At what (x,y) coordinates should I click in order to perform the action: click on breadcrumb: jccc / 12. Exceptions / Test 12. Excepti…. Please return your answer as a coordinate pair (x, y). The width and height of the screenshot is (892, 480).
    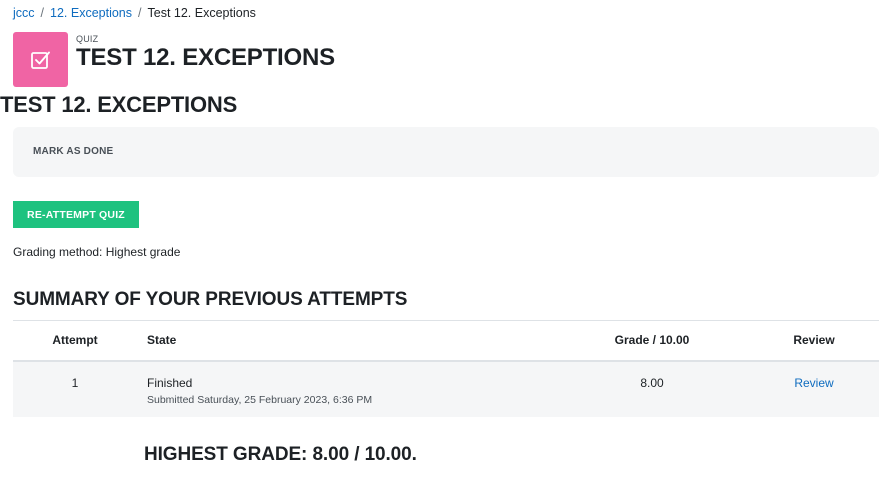
    Looking at the image, I should click on (134, 13).